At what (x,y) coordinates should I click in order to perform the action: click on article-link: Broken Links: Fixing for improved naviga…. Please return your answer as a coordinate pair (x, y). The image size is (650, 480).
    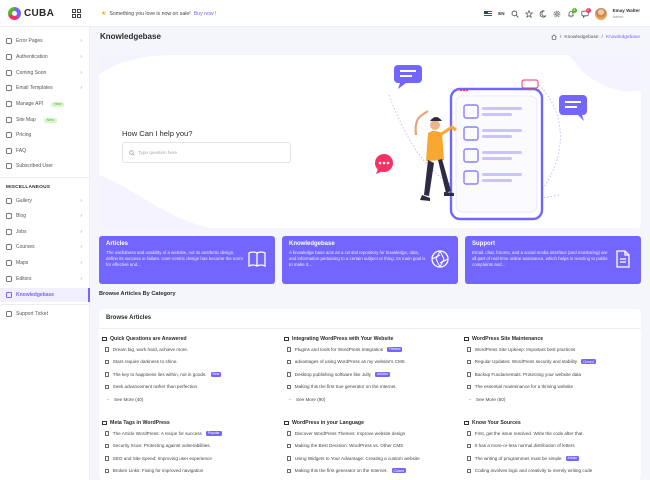
    Looking at the image, I should click on (187, 471).